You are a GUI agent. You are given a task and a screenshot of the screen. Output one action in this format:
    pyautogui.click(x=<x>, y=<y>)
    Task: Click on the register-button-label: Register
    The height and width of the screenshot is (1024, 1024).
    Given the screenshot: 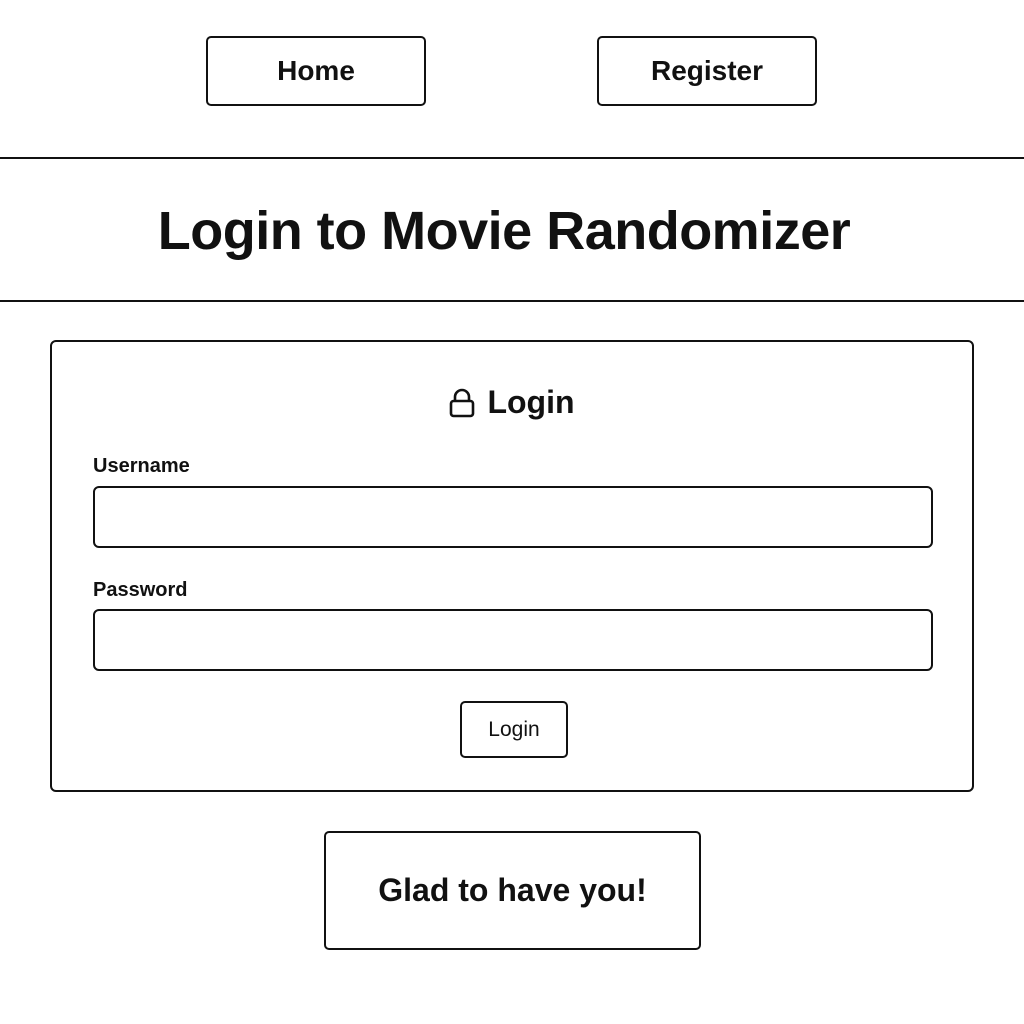 What is the action you would take?
    pyautogui.click(x=707, y=70)
    